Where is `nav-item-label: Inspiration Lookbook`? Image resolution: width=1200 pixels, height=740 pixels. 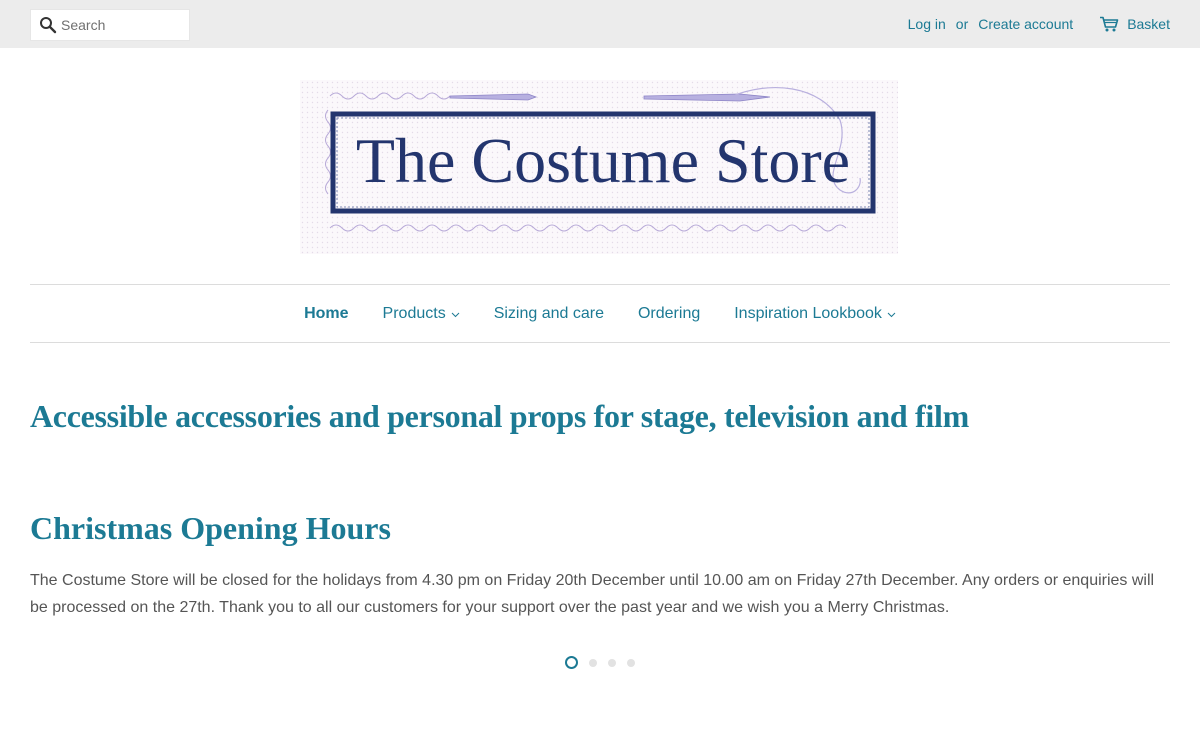
nav-item-label: Inspiration Lookbook is located at coordinates (808, 313).